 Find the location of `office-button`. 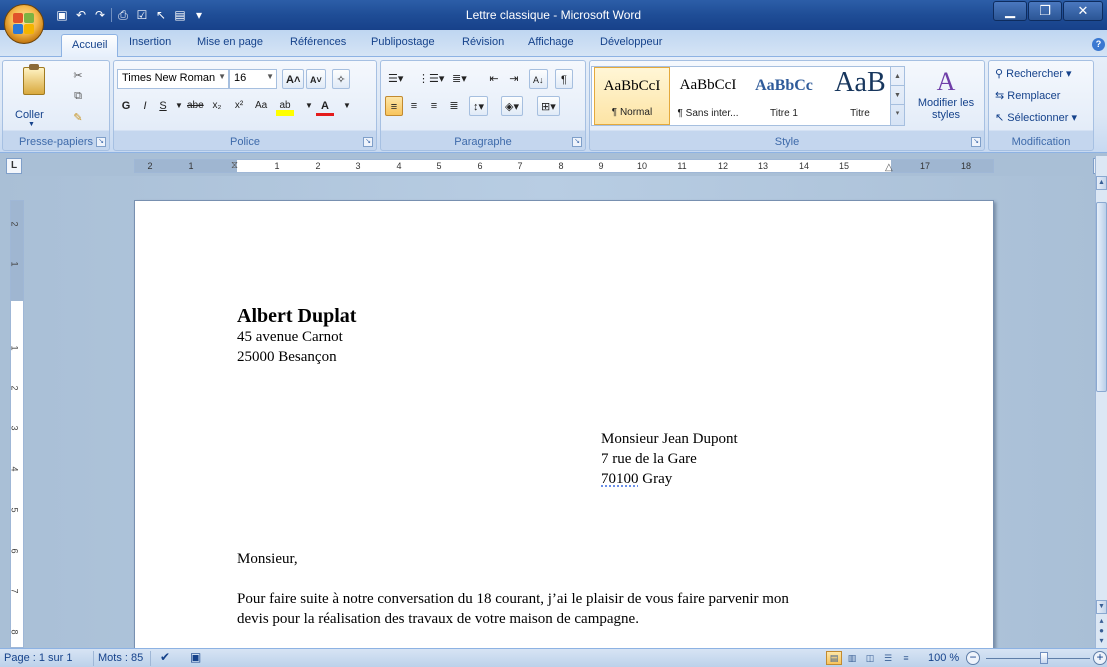

office-button is located at coordinates (24, 24).